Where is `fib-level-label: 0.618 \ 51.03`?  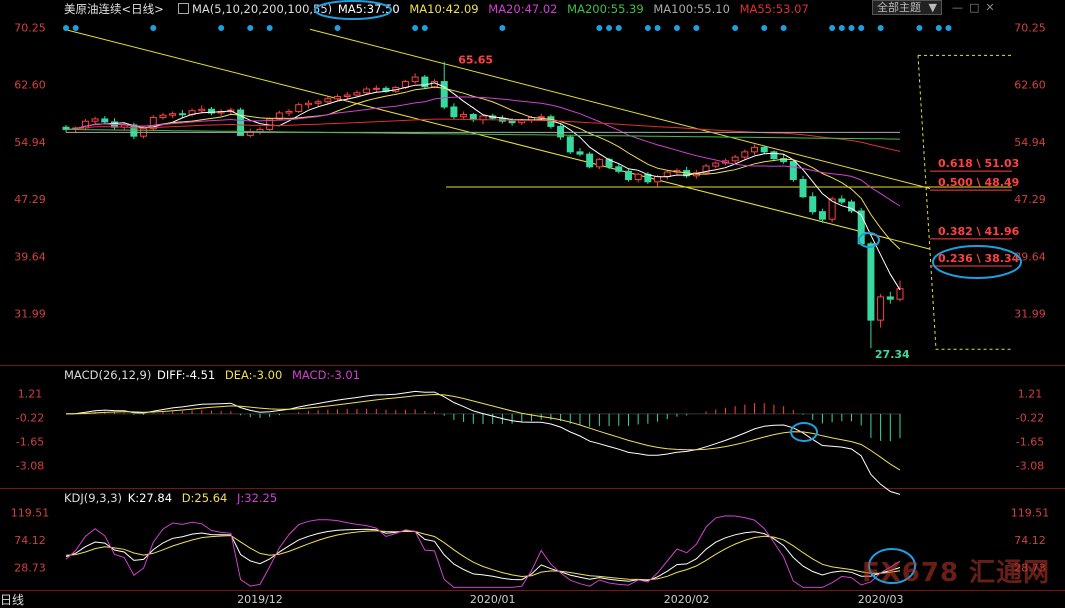 fib-level-label: 0.618 \ 51.03 is located at coordinates (978, 163).